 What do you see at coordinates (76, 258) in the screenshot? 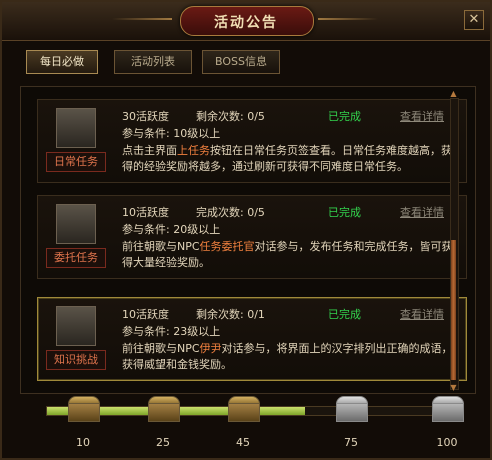
I see `activity-name: 委托任务` at bounding box center [76, 258].